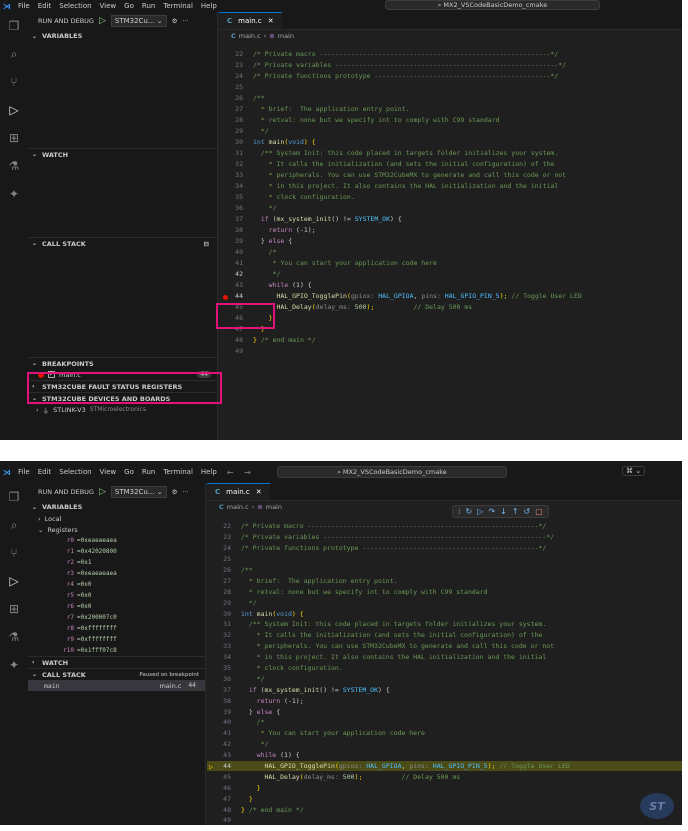 Image resolution: width=688 pixels, height=831 pixels. What do you see at coordinates (75, 6) in the screenshot?
I see `menu-selection: Selection` at bounding box center [75, 6].